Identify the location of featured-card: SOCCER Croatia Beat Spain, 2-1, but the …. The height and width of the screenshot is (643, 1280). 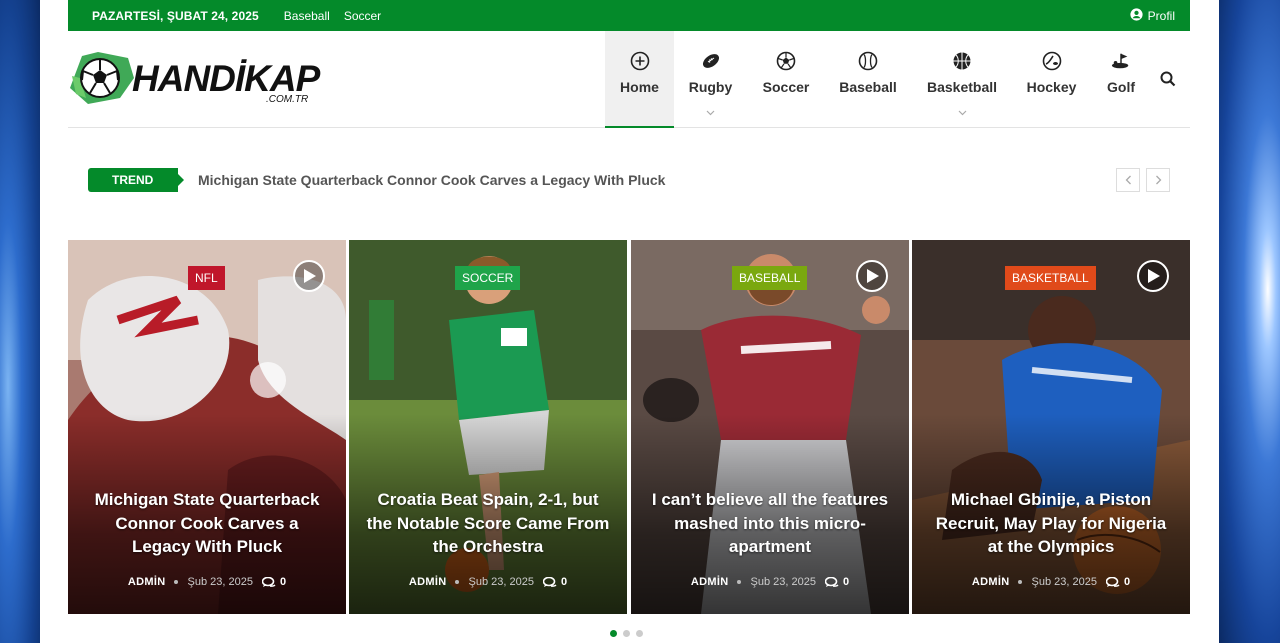
(488, 427).